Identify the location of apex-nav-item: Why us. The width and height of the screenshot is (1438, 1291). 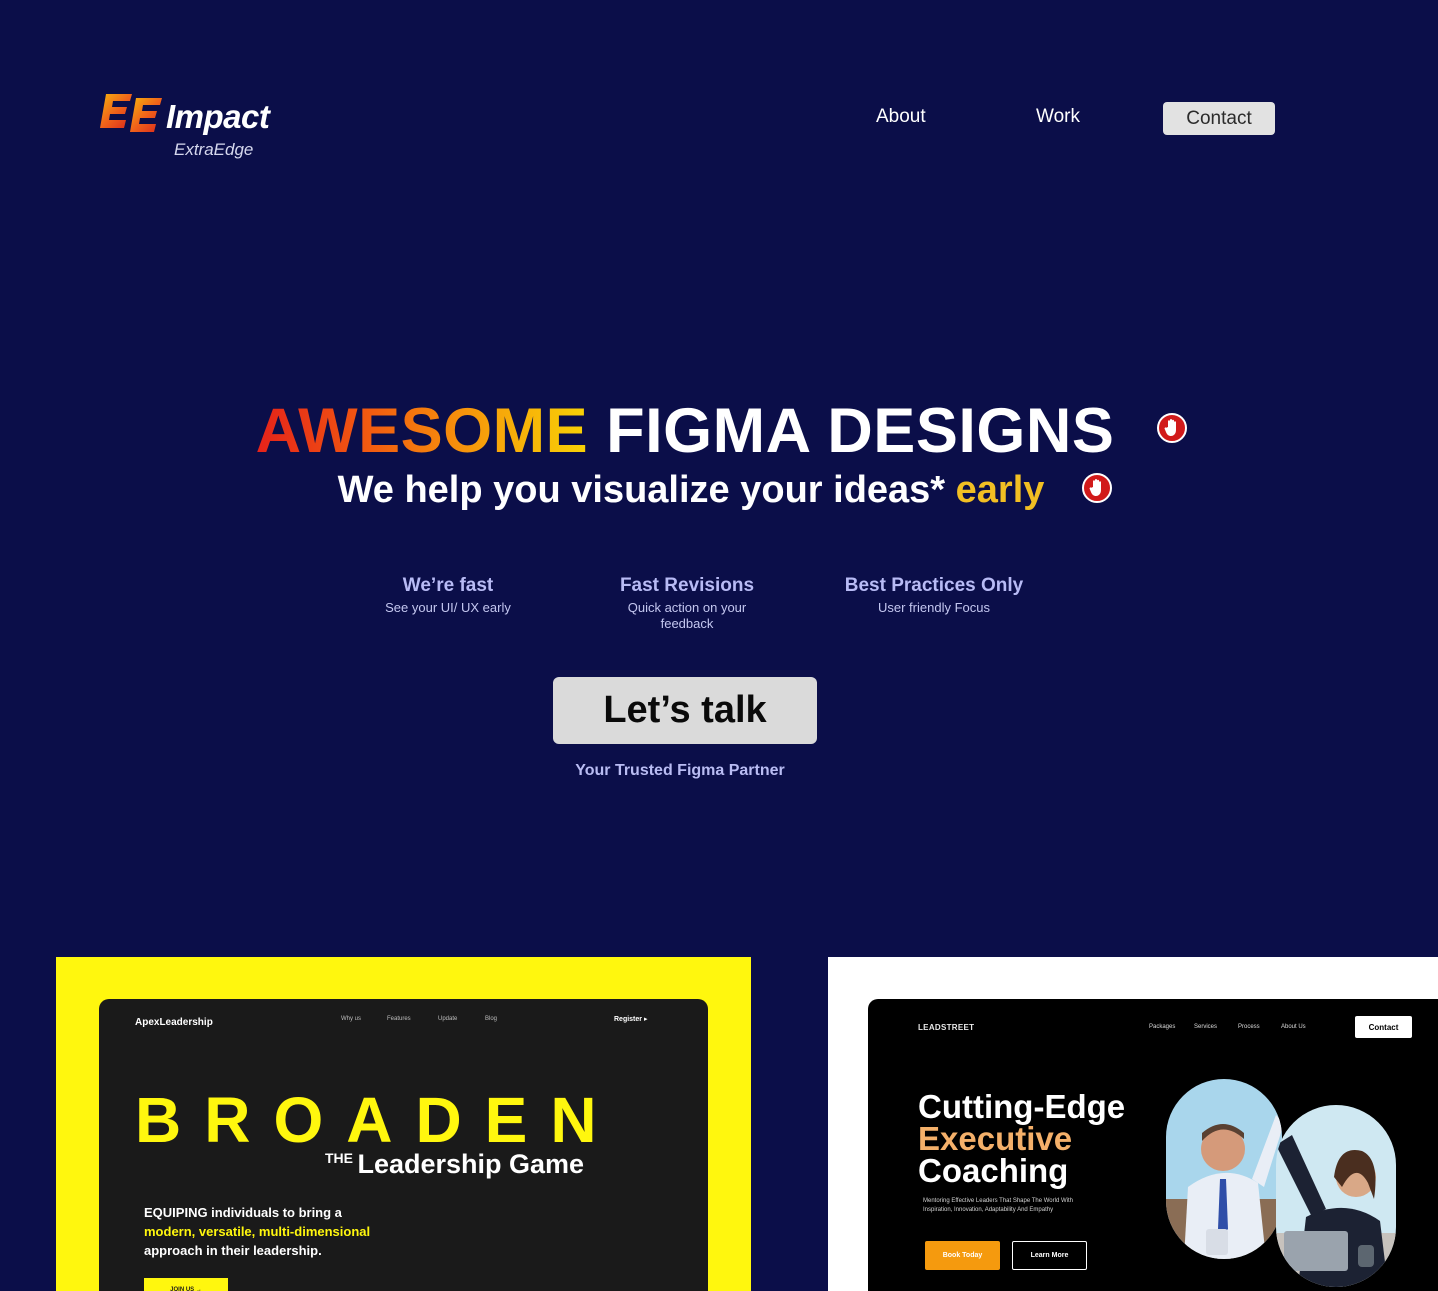
(351, 1019).